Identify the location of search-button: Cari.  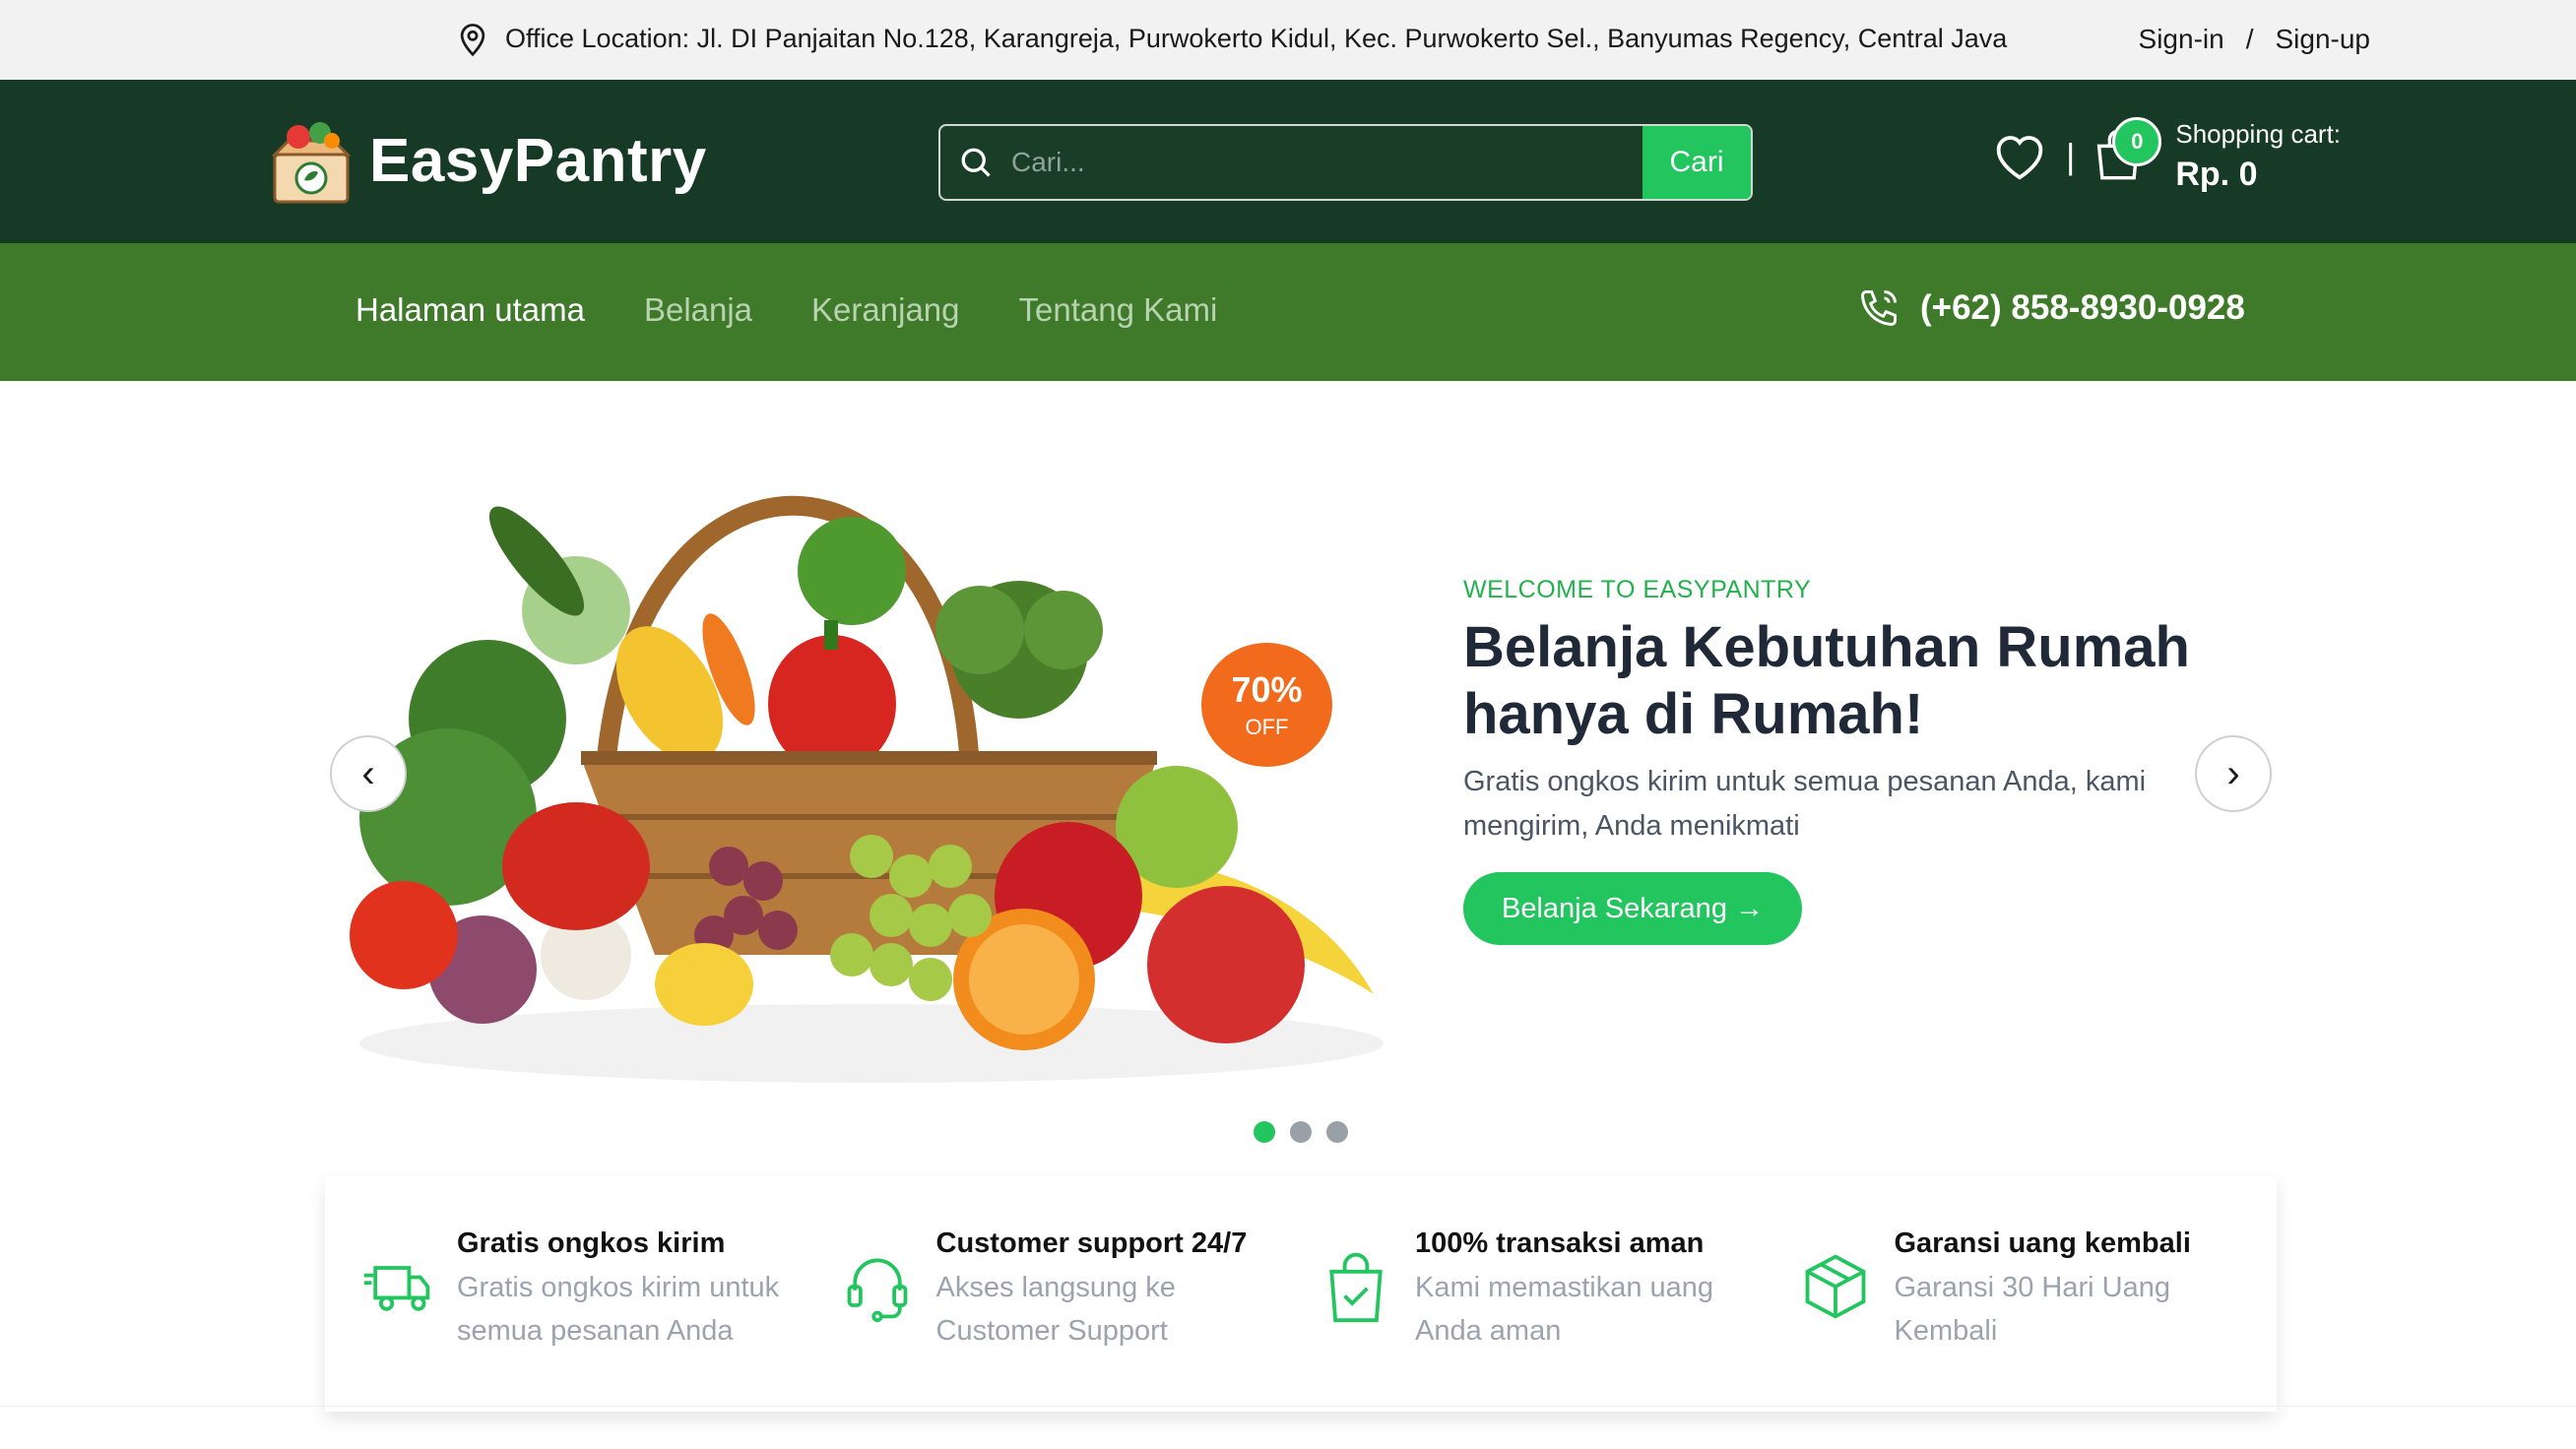
(1696, 162).